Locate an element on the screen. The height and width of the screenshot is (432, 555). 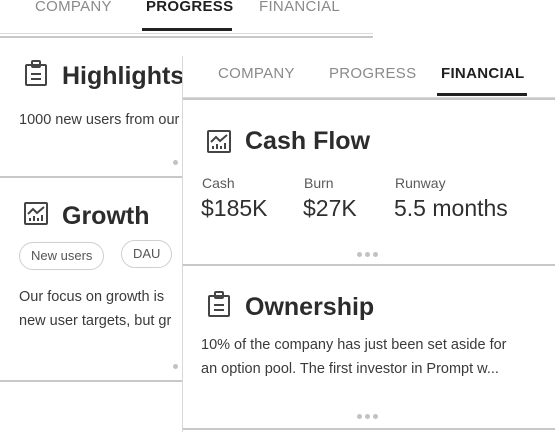
stat-cash-value: $185K is located at coordinates (234, 208).